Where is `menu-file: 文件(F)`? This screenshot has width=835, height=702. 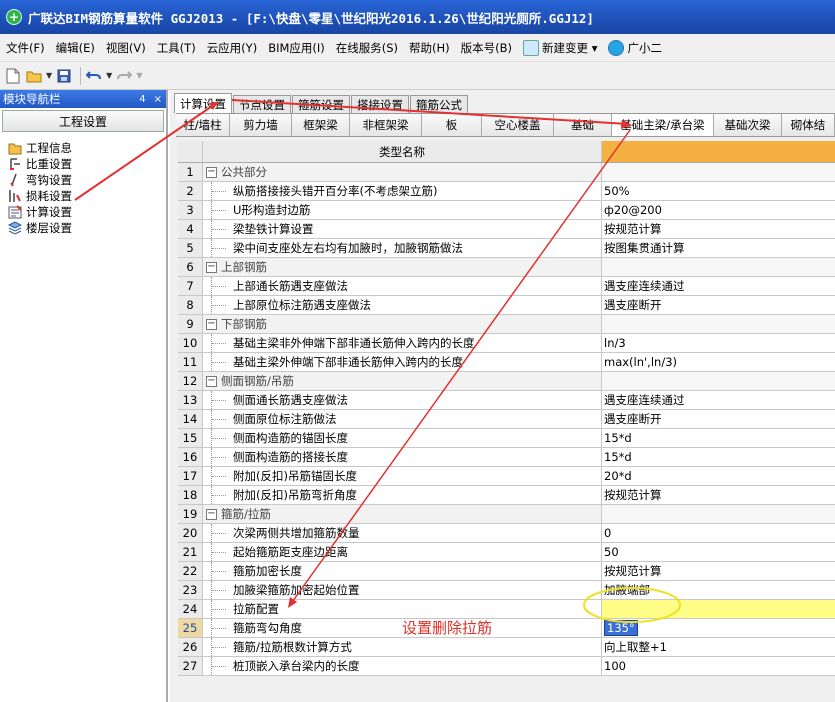
menu-file: 文件(F) is located at coordinates (25, 48).